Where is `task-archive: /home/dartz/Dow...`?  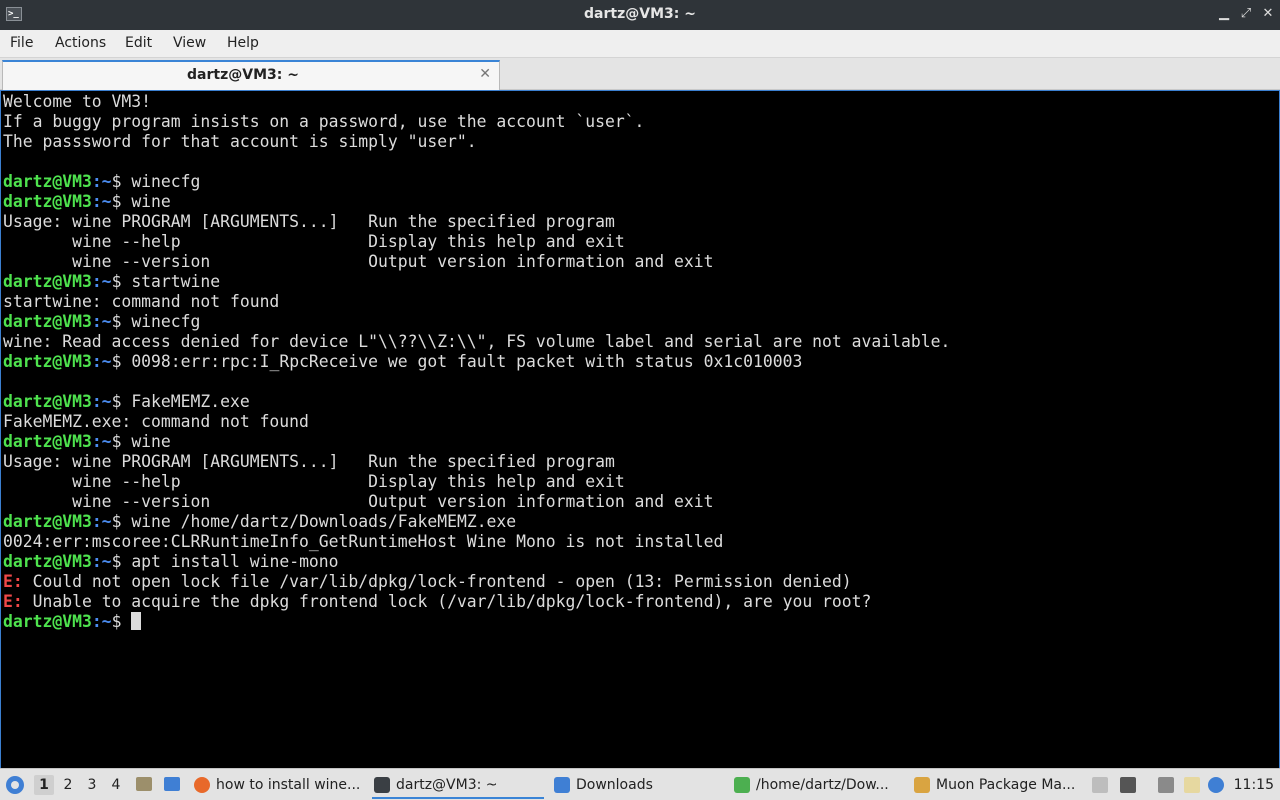
task-archive: /home/dartz/Dow... is located at coordinates (818, 785).